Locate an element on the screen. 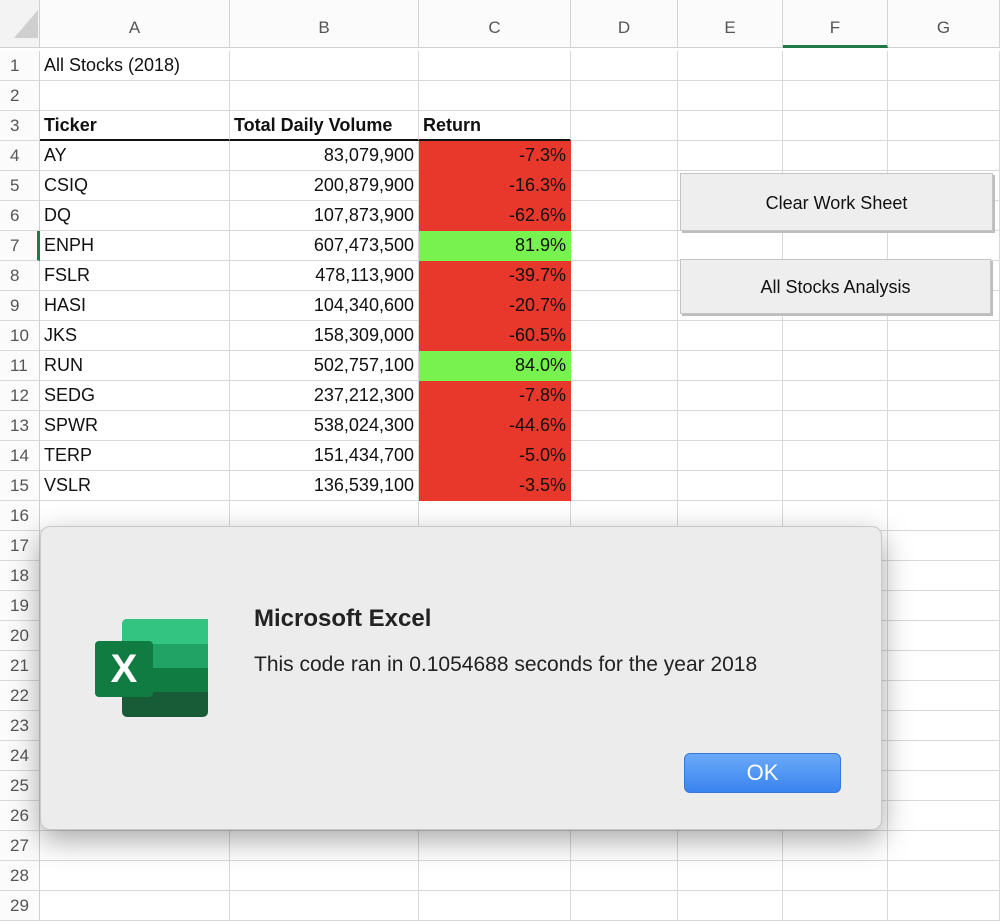  volume-cell: 478,113,900 is located at coordinates (324, 276).